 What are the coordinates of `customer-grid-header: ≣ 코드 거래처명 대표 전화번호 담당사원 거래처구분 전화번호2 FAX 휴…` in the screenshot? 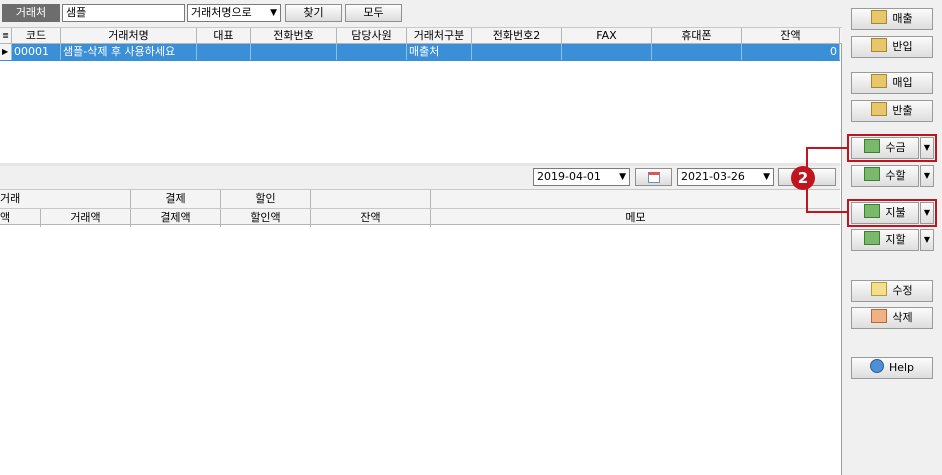 It's located at (421, 35).